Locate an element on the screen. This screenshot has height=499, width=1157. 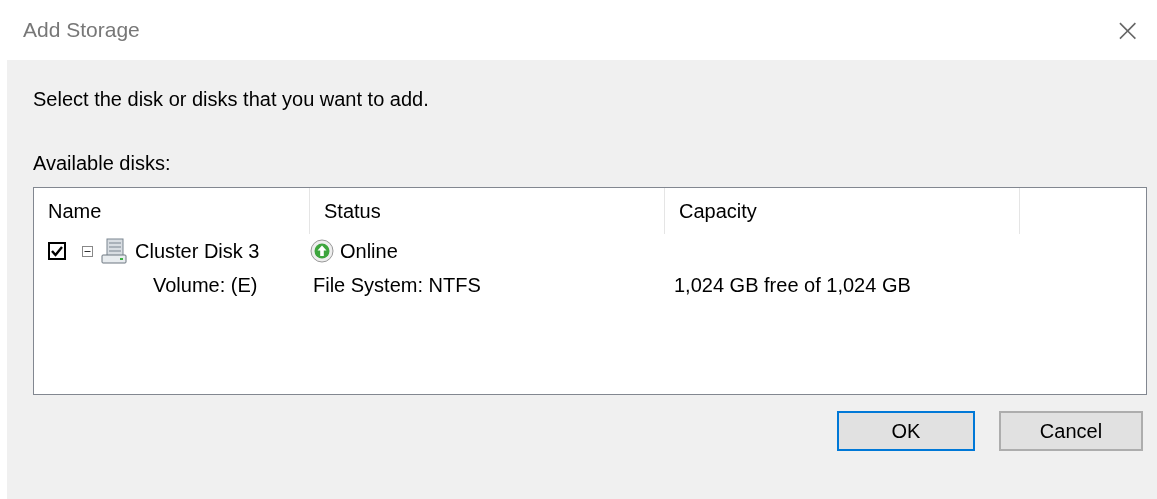
close-button: × is located at coordinates (1127, 30).